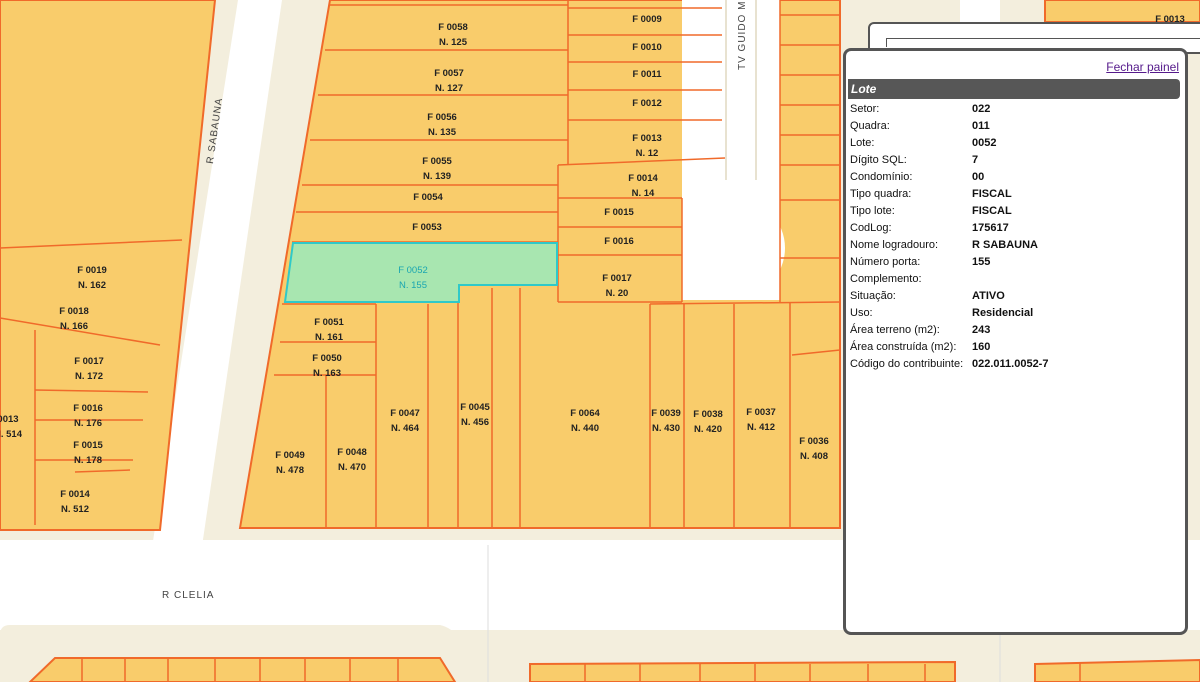 The height and width of the screenshot is (682, 1200). What do you see at coordinates (708, 422) in the screenshot?
I see `lot-label: F 0038 N. 420` at bounding box center [708, 422].